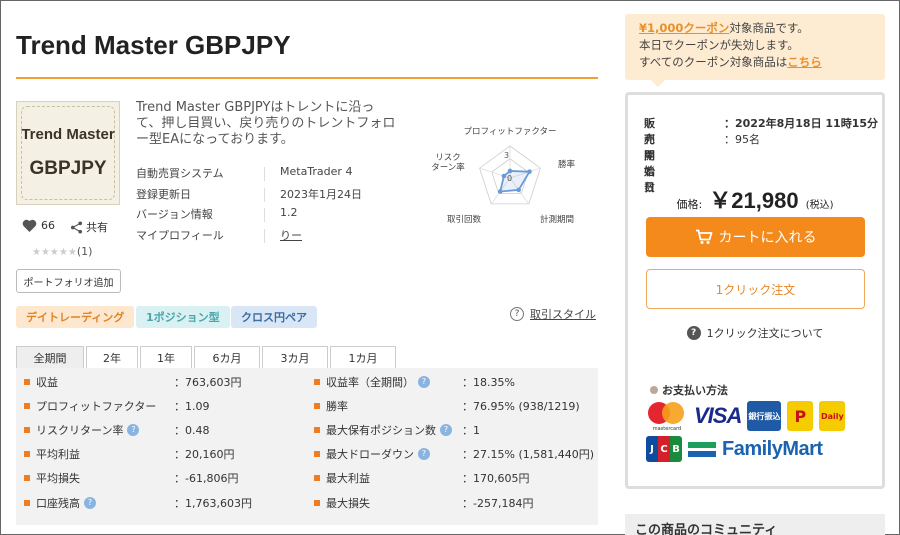 This screenshot has width=900, height=535. Describe the element at coordinates (563, 314) in the screenshot. I see `trading-style-label: 取引スタイル` at that location.